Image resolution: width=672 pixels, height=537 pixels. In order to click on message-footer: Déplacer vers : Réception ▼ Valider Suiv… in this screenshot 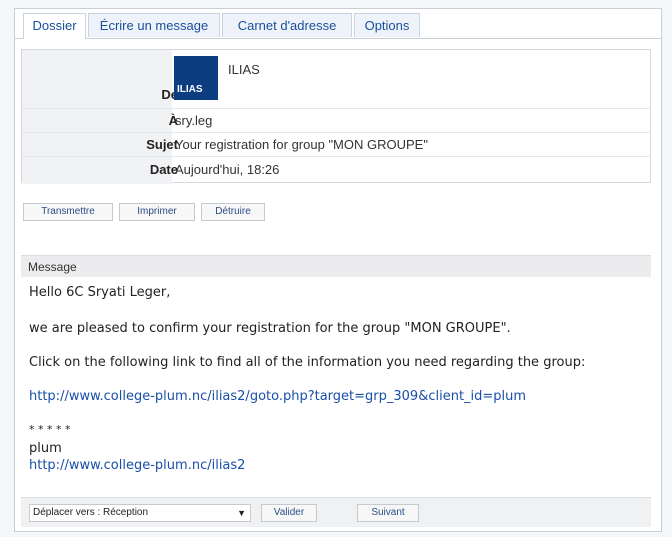, I will do `click(336, 512)`.